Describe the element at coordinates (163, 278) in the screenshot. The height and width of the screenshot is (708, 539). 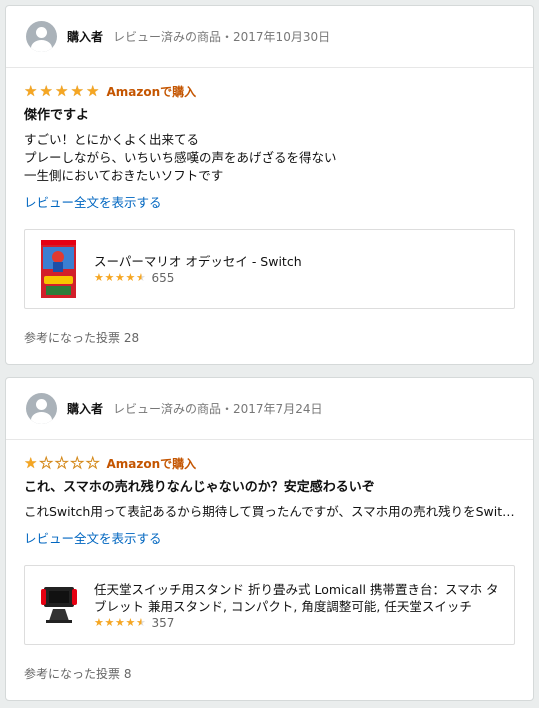
I see `product-rating-count: 655` at that location.